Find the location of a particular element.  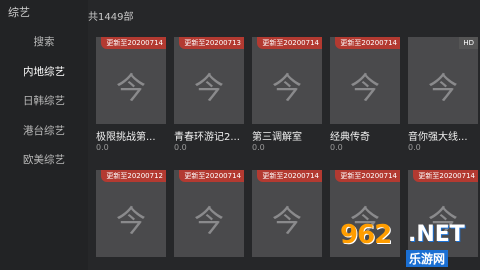

update-badge: 更新至20200713 is located at coordinates (211, 43).